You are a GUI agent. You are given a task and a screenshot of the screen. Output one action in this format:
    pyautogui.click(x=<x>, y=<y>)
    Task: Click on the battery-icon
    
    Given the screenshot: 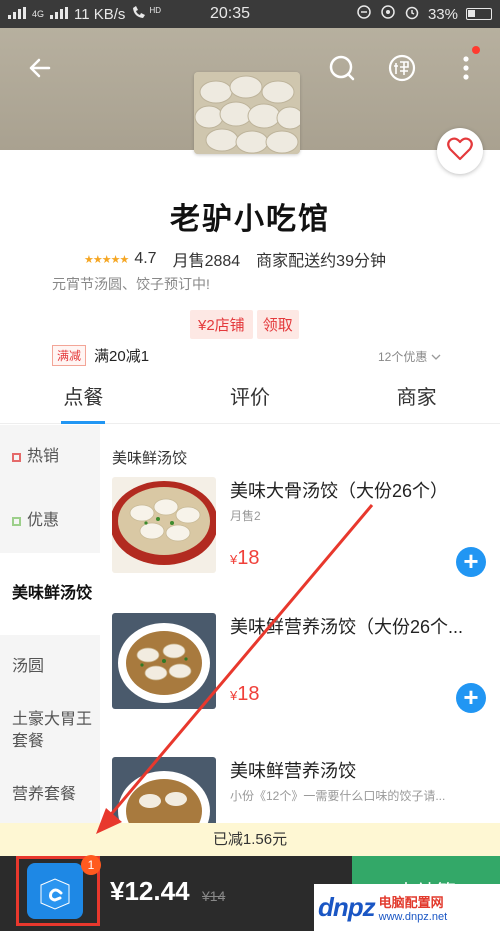 What is the action you would take?
    pyautogui.click(x=479, y=14)
    